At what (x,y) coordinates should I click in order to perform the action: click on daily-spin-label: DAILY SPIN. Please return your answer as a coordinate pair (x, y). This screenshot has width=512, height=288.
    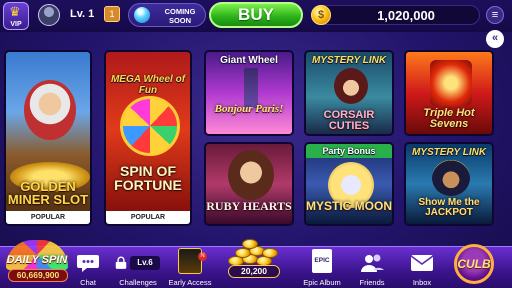
    Looking at the image, I should click on (37, 260).